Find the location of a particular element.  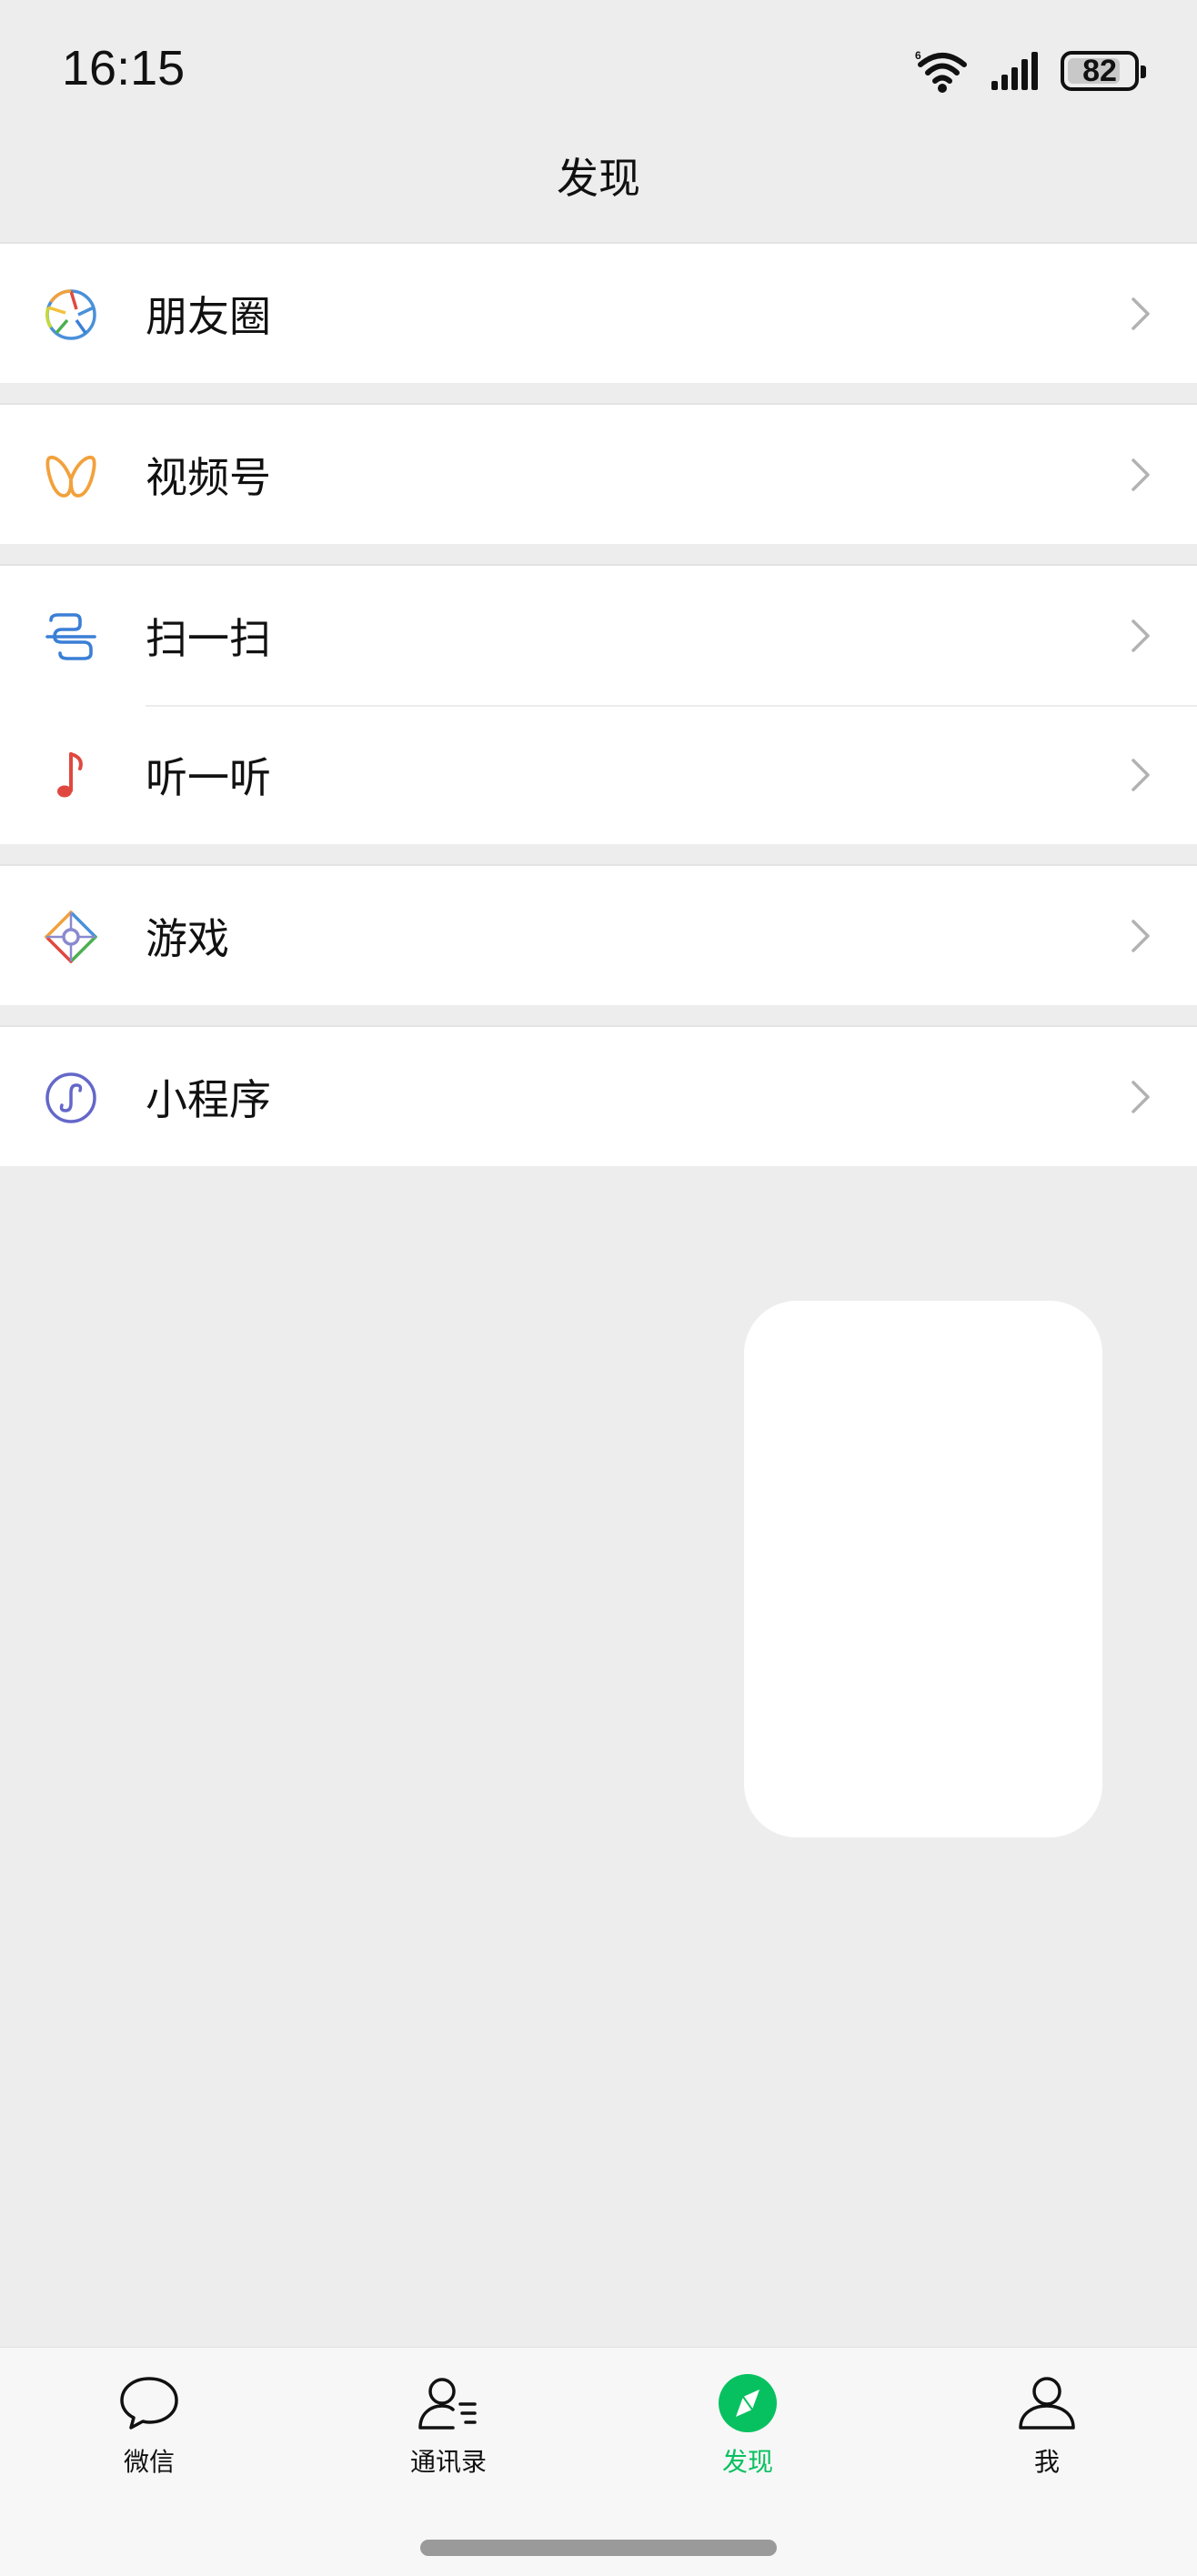

menu-group-moments: 朋友圈 is located at coordinates (598, 312).